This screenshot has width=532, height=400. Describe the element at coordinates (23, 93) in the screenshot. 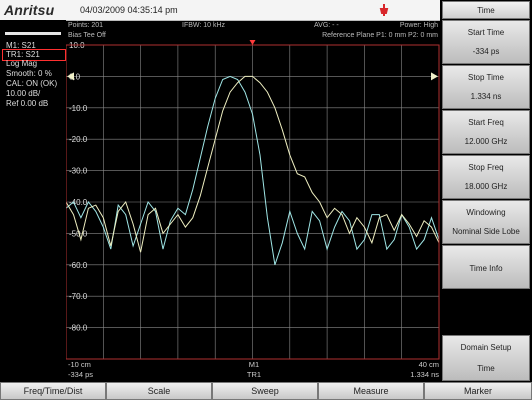

I see `scale-info: 10.00 dB/` at that location.